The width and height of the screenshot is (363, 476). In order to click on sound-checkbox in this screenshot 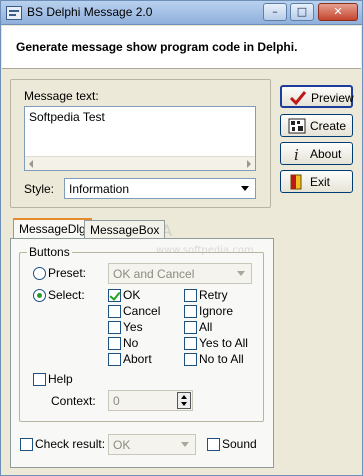, I will do `click(213, 444)`.